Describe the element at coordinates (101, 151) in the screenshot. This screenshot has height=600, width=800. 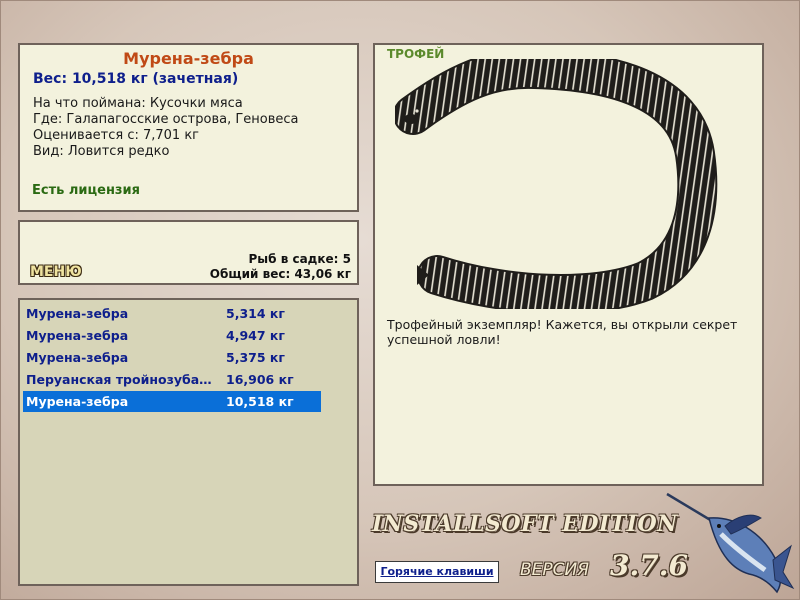
I see `fish-kind: Вид: Ловится редко` at that location.